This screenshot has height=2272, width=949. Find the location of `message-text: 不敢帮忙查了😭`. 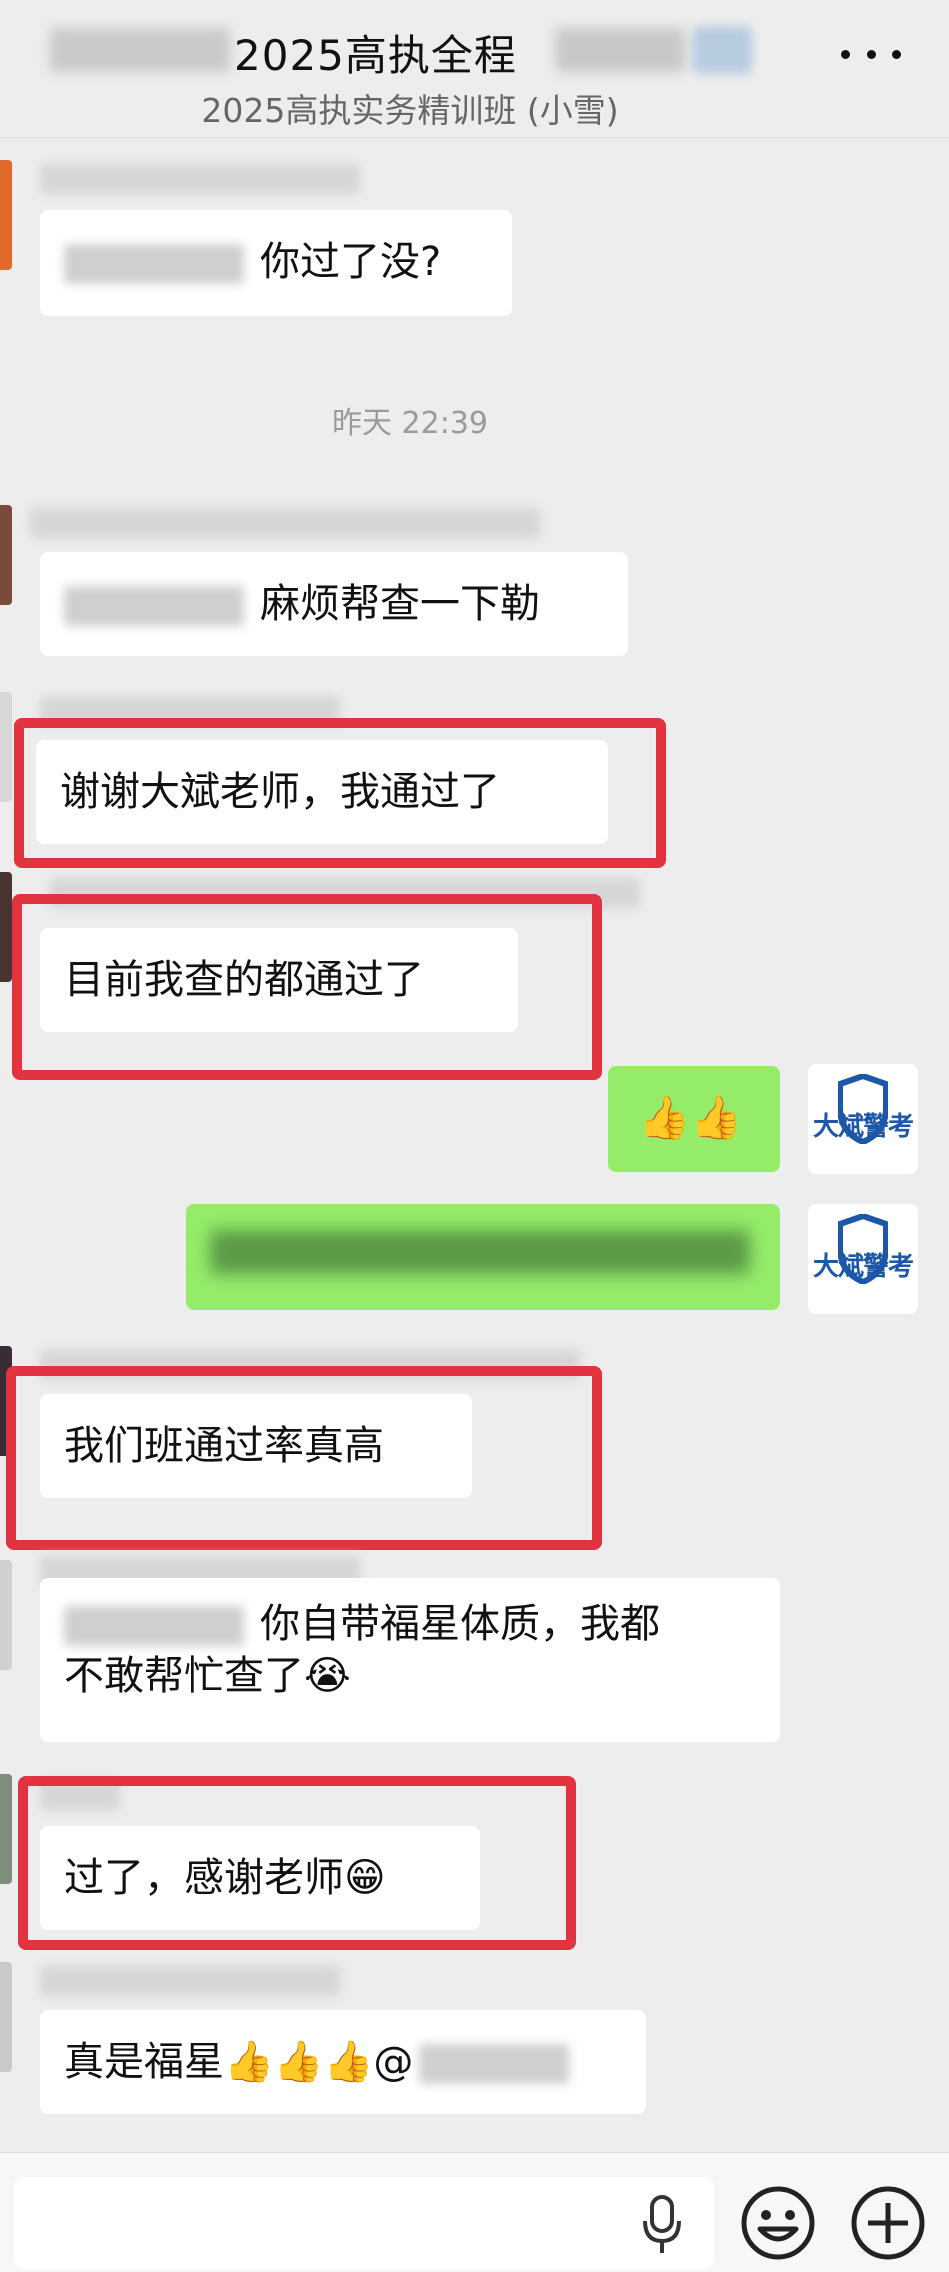

message-text: 不敢帮忙查了😭 is located at coordinates (207, 1676).